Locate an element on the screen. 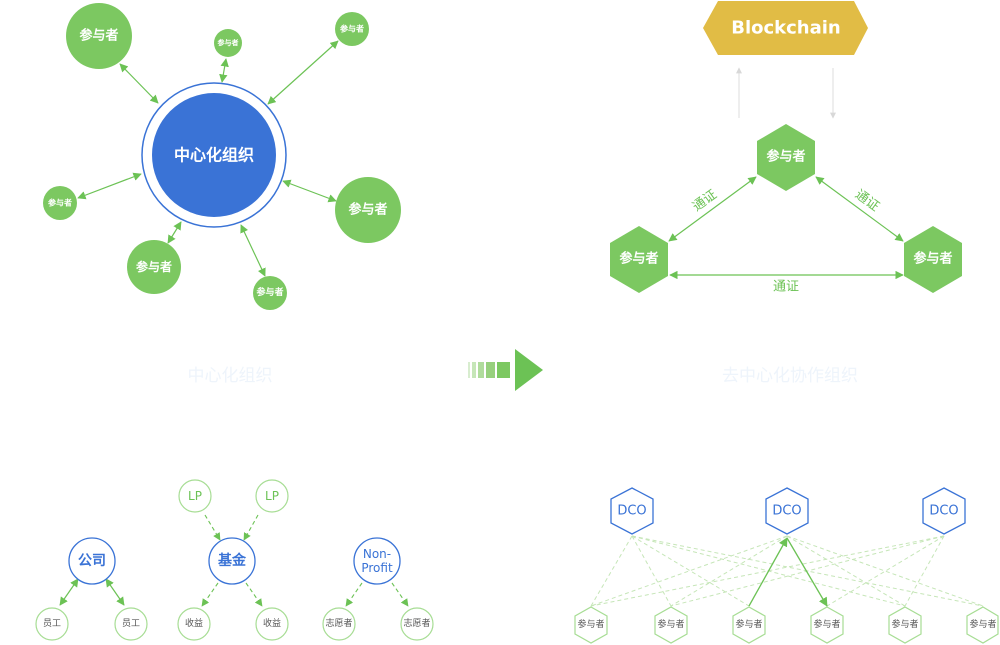 The image size is (1000, 645). transition-arrow-icon is located at coordinates (505, 370).